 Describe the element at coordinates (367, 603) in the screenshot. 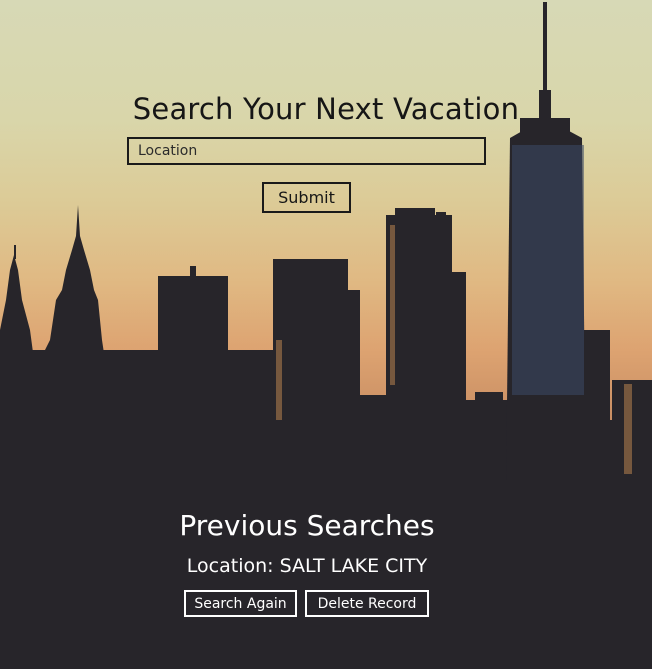

I see `delete-record-button: Delete Record` at that location.